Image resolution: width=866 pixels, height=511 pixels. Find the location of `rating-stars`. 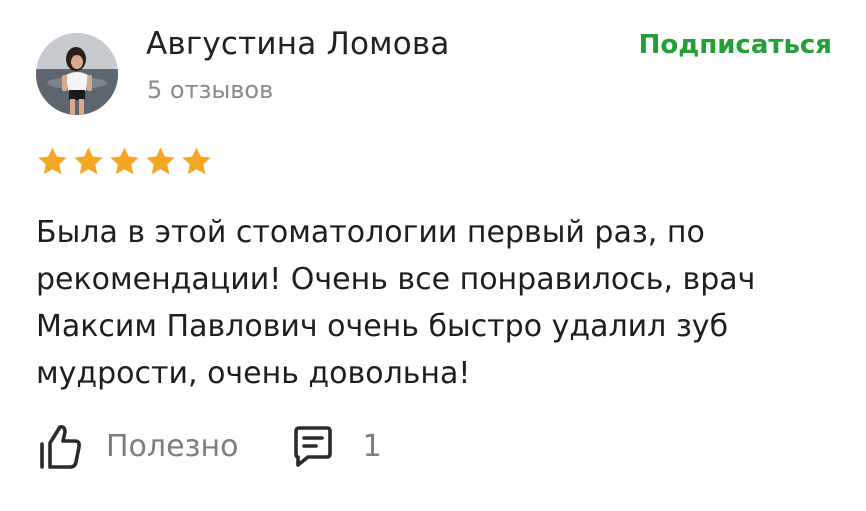

rating-stars is located at coordinates (124, 161).